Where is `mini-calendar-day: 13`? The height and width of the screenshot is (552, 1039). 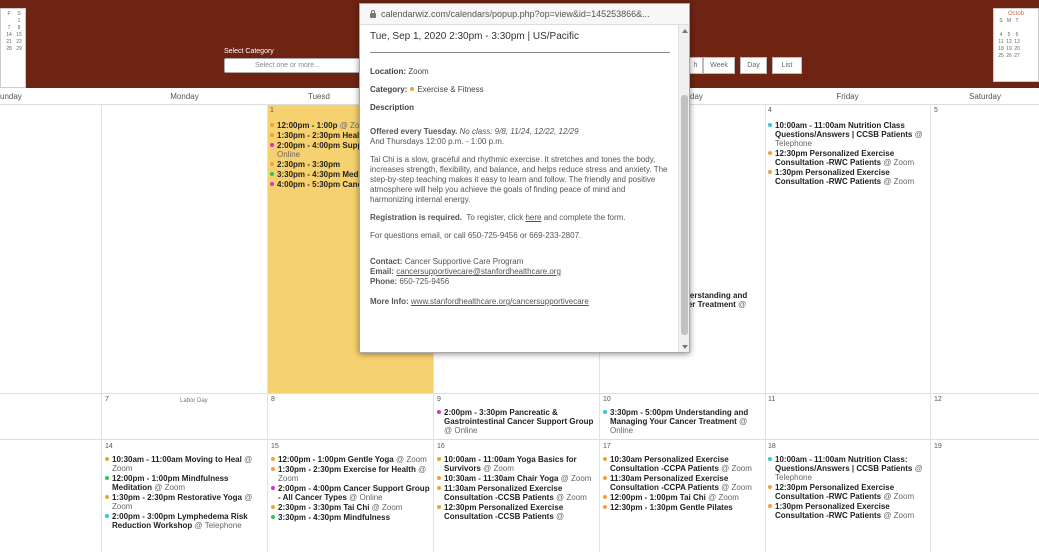
mini-calendar-day: 13 is located at coordinates (1017, 42).